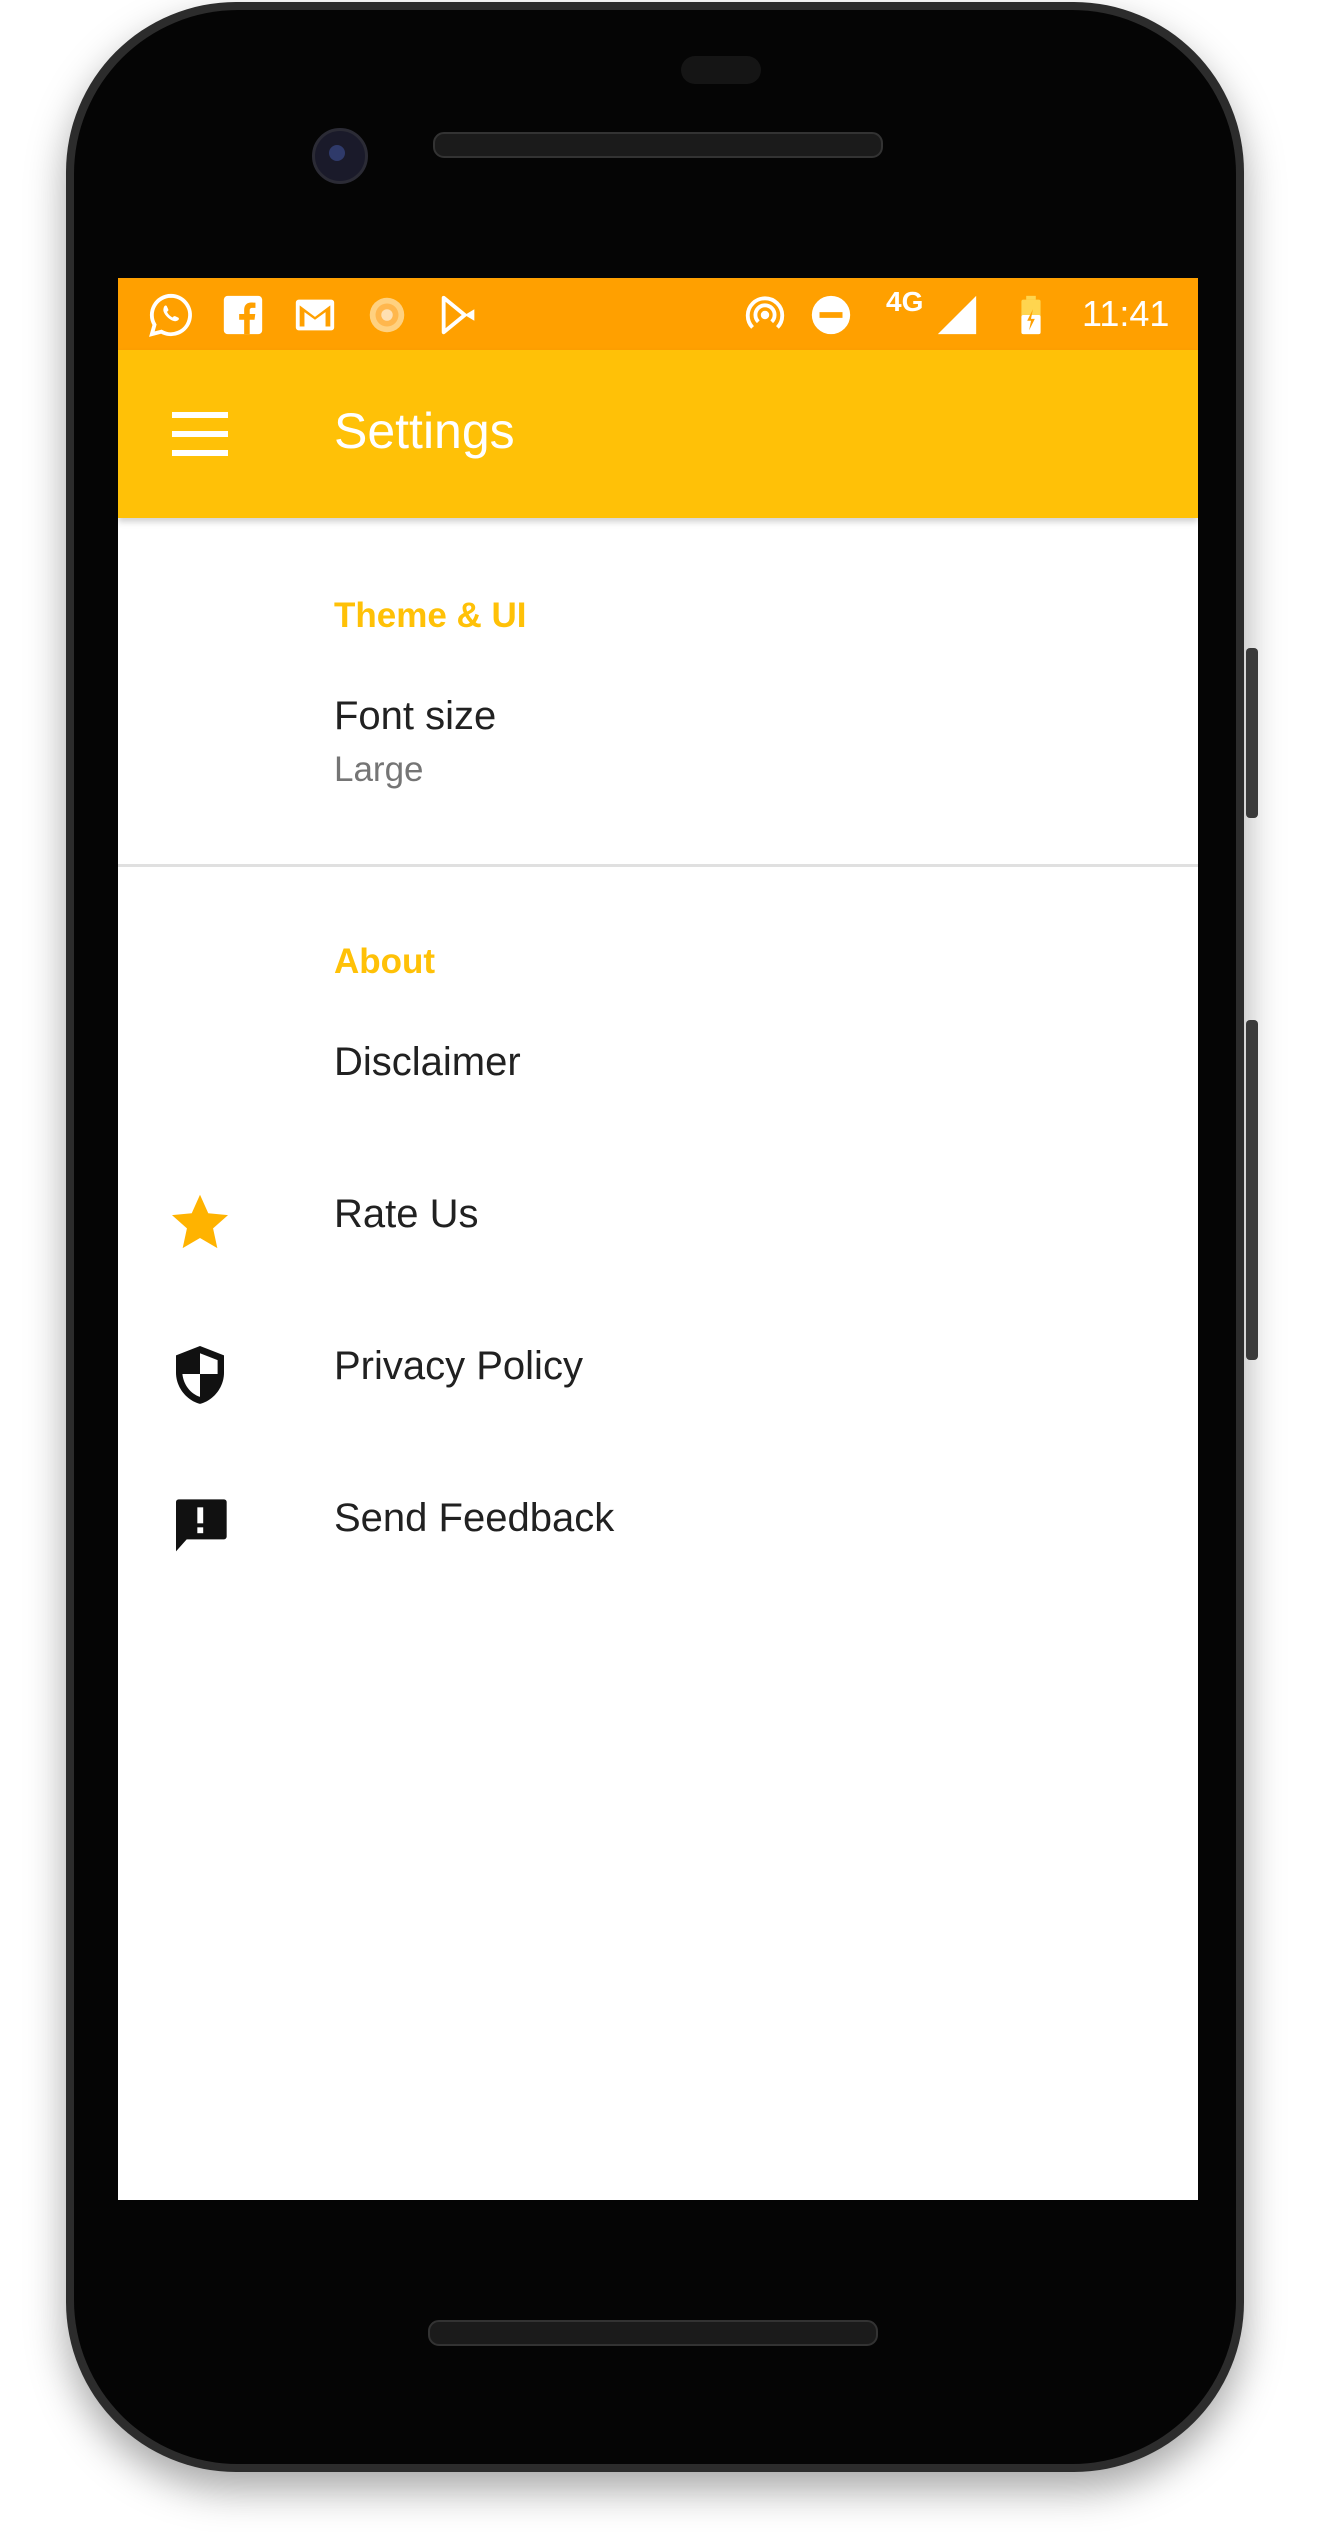 The width and height of the screenshot is (1330, 2532). Describe the element at coordinates (658, 753) in the screenshot. I see `pref-font-size: Font size Large` at that location.